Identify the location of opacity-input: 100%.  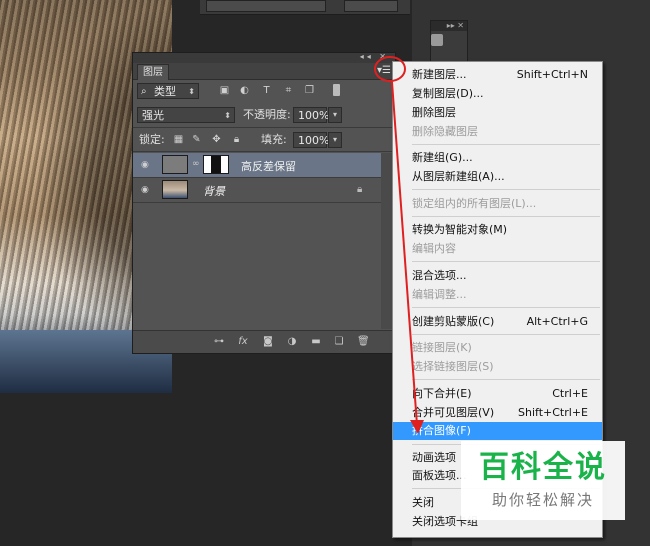
(311, 115).